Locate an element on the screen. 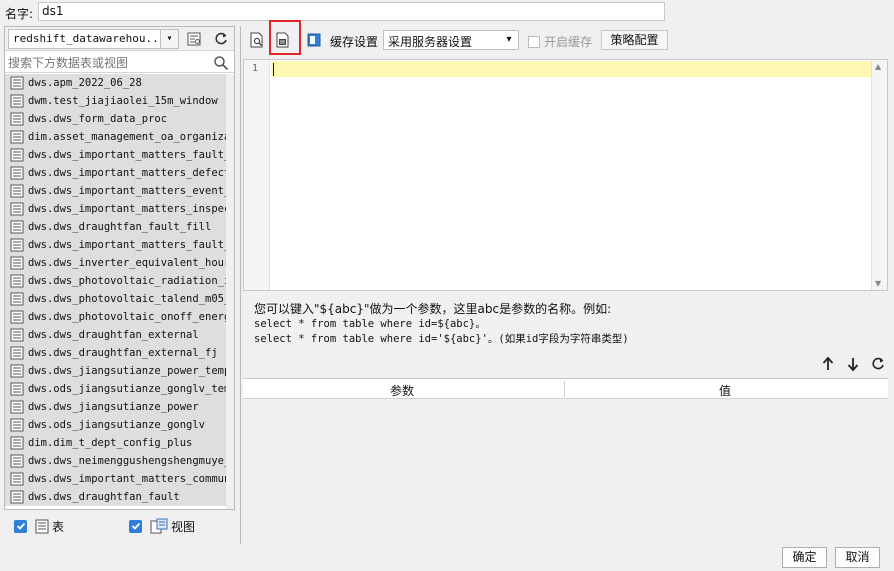 The image size is (894, 571). table-list-item: dws.dws_draughtfan_fault_fill is located at coordinates (115, 227).